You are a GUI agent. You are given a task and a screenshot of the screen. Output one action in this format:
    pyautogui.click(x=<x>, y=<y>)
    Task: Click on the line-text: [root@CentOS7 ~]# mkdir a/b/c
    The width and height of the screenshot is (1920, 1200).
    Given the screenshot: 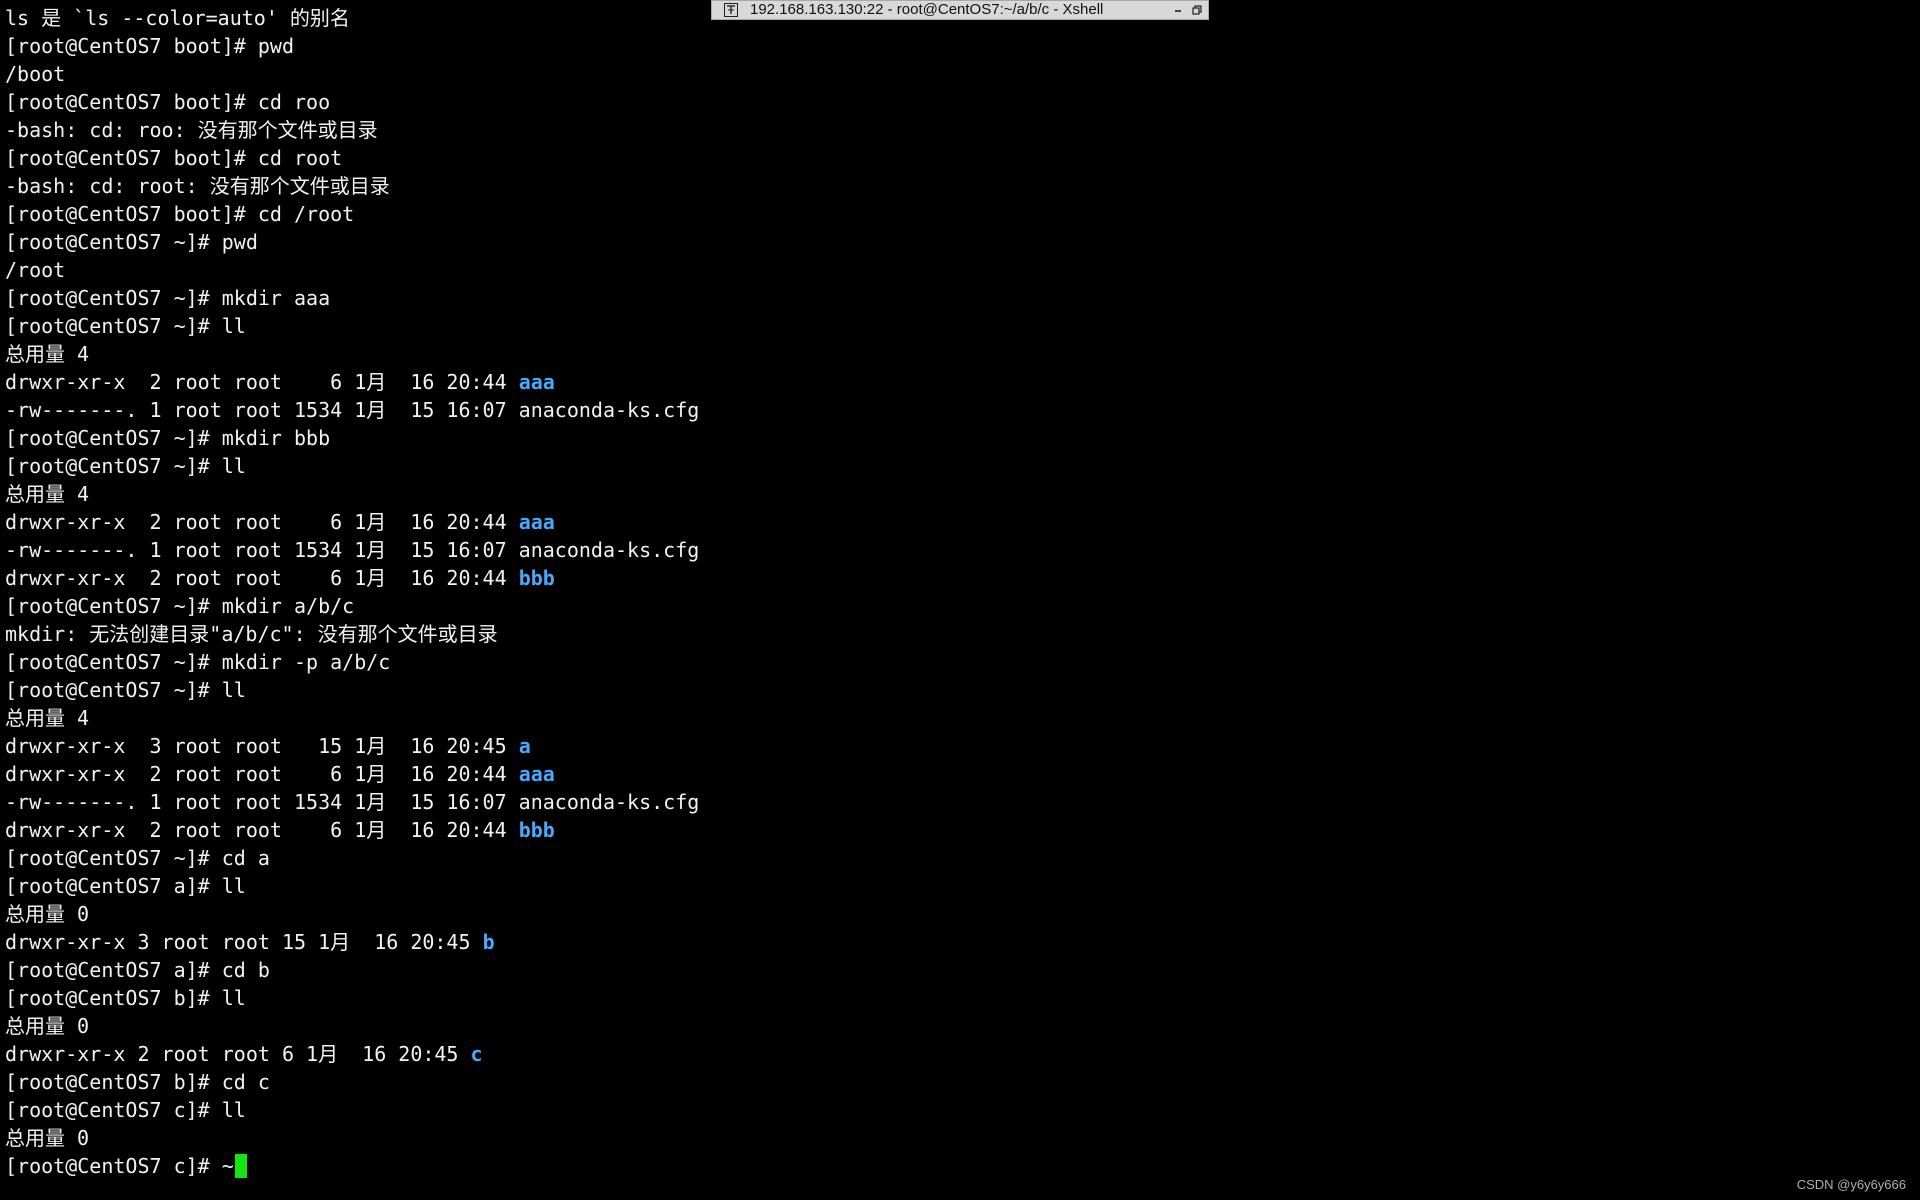 What is the action you would take?
    pyautogui.click(x=180, y=606)
    